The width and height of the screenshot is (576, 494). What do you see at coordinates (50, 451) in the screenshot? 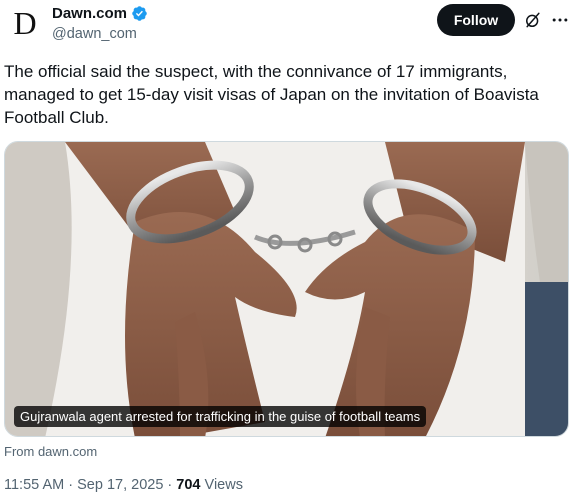
I see `link-source: From dawn.com` at bounding box center [50, 451].